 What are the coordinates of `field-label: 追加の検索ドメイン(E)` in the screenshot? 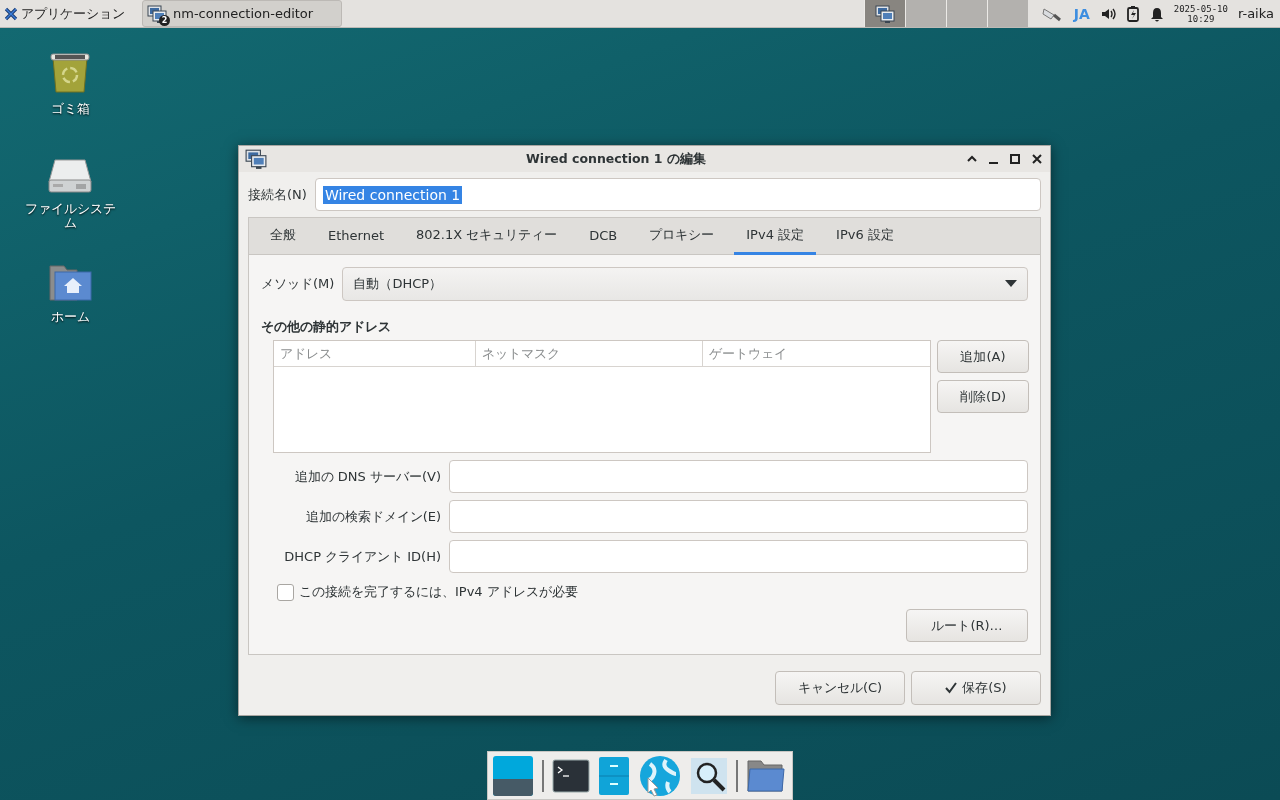 It's located at (372, 516).